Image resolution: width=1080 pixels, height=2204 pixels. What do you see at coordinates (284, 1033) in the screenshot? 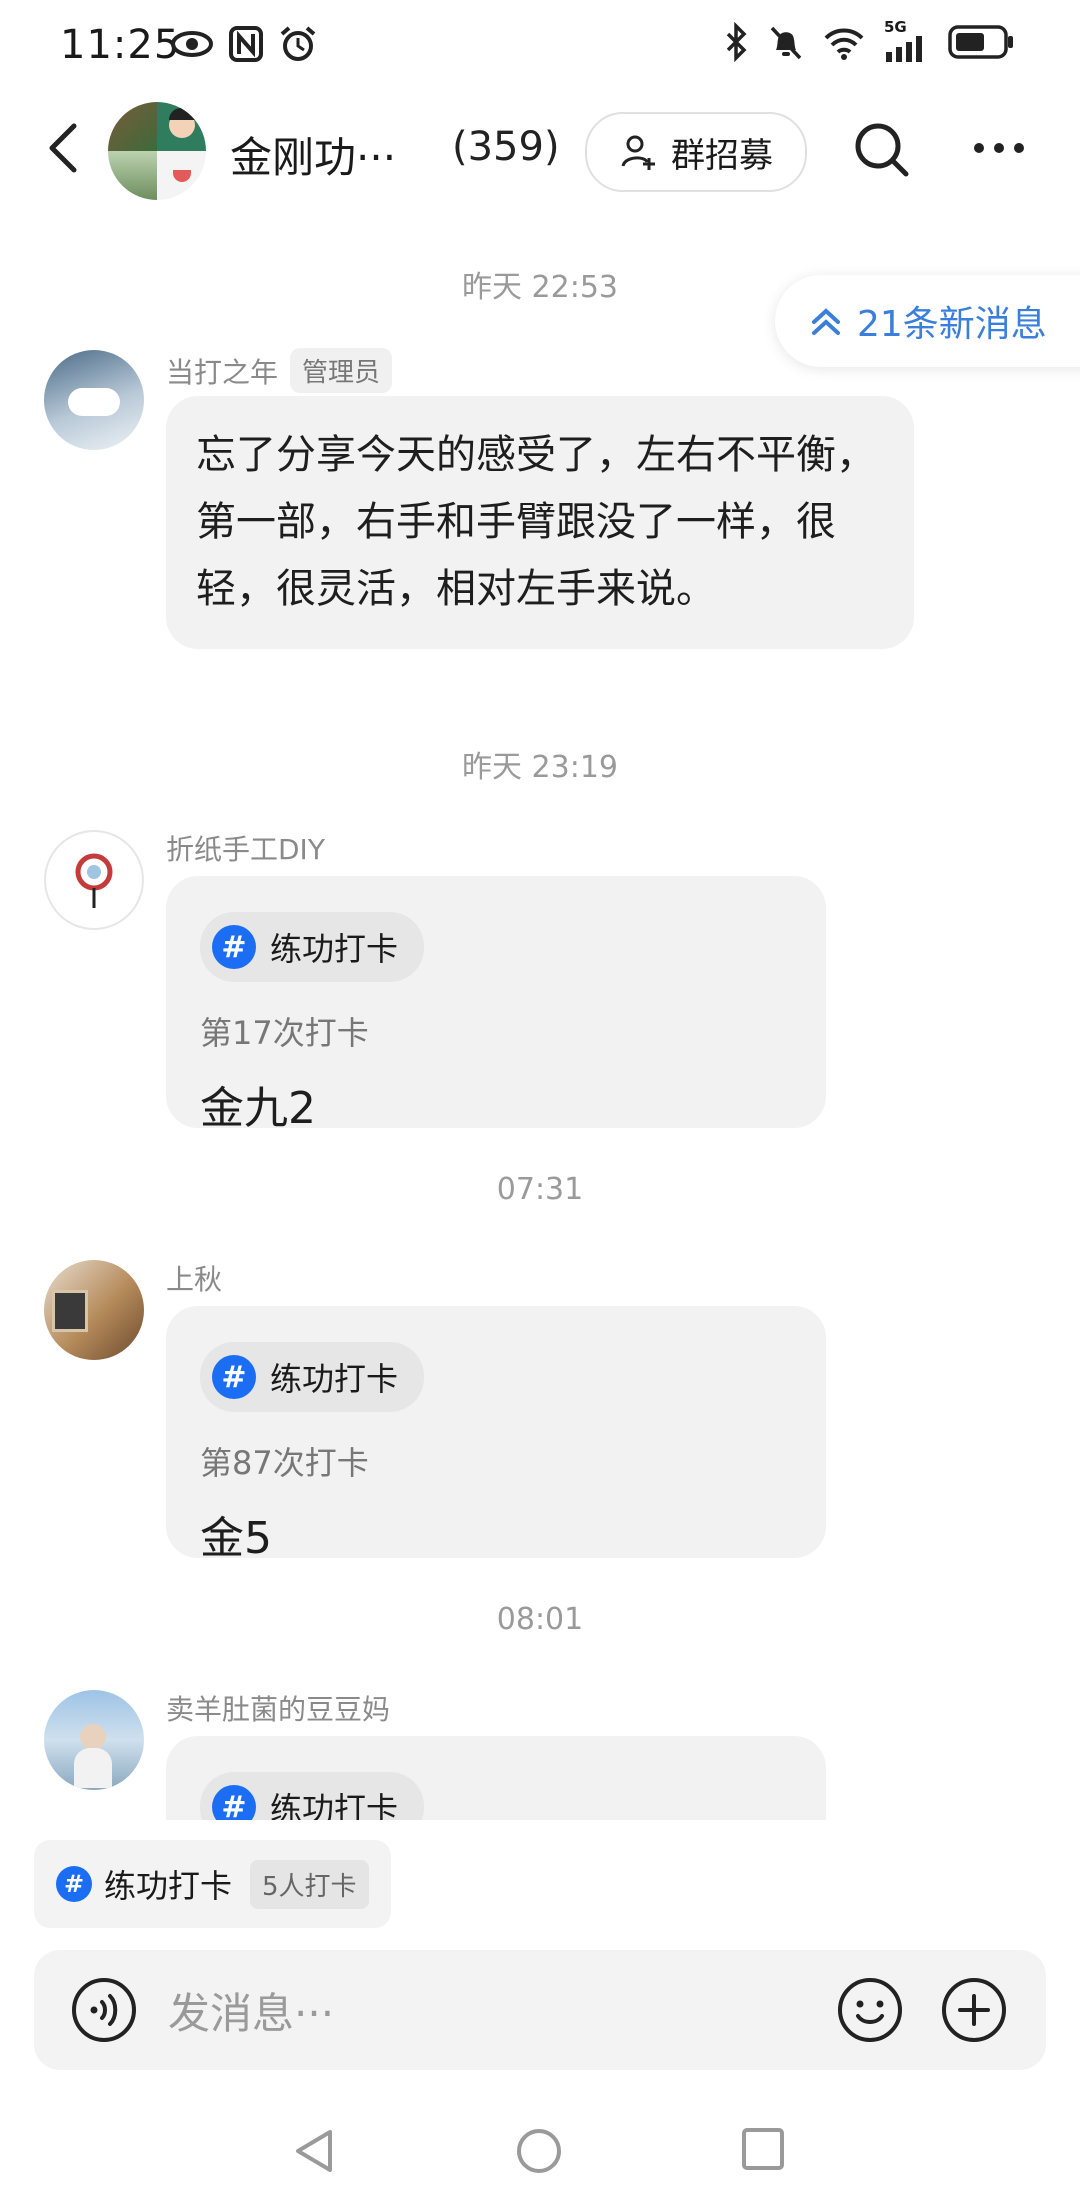
I see `checkin-count: 第17次打卡` at bounding box center [284, 1033].